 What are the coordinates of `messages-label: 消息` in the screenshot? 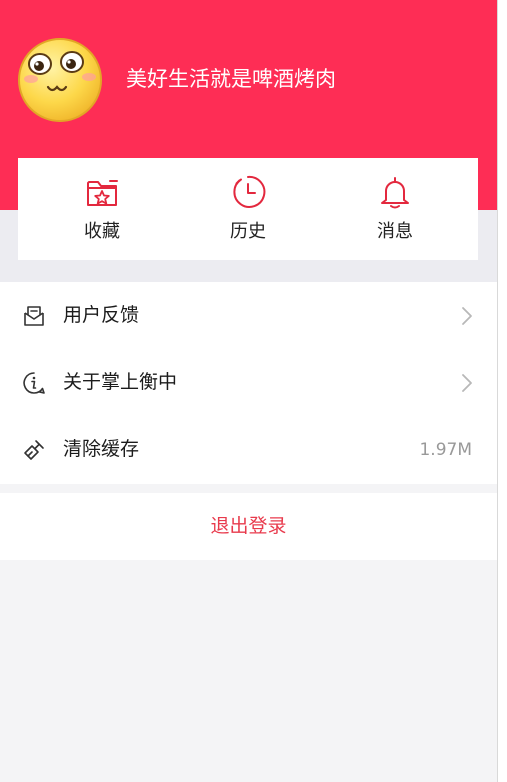 It's located at (395, 231).